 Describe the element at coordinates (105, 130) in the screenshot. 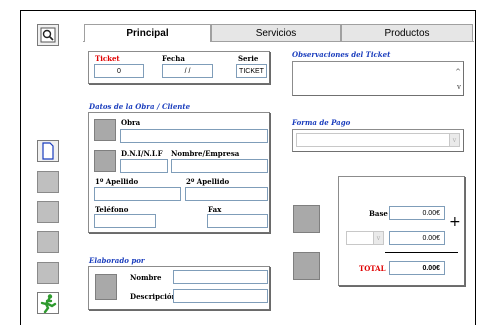

I see `obra-image` at that location.